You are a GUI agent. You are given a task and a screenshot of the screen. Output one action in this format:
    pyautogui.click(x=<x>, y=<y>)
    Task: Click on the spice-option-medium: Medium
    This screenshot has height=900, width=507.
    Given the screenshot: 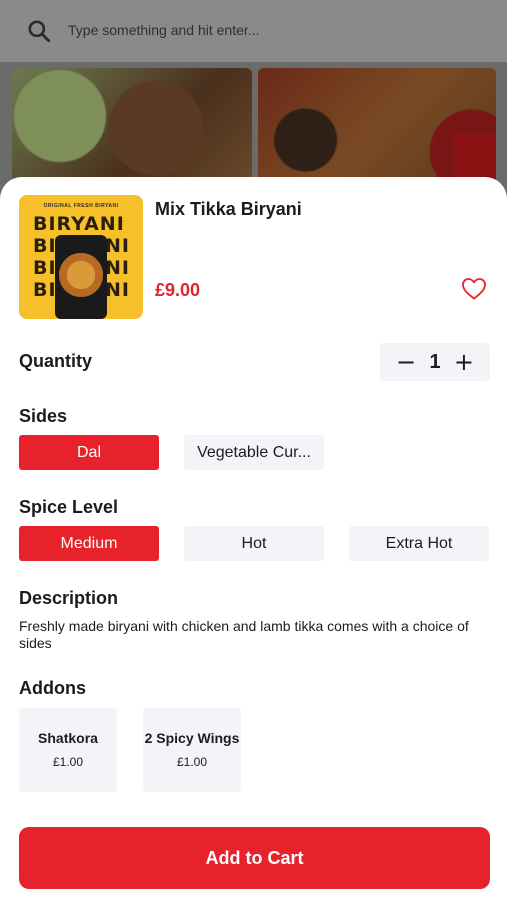 What is the action you would take?
    pyautogui.click(x=89, y=543)
    